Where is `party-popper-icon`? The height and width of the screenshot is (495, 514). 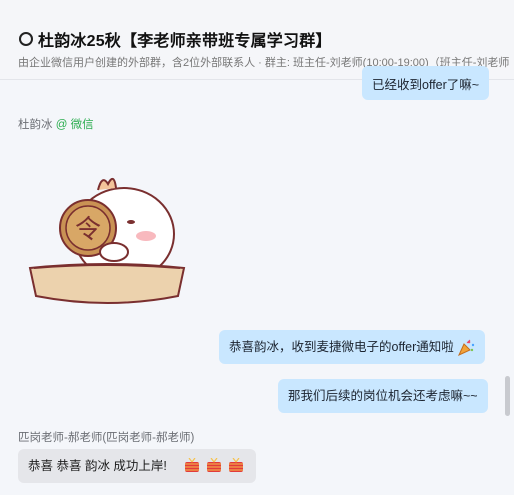
party-popper-icon is located at coordinates (466, 347).